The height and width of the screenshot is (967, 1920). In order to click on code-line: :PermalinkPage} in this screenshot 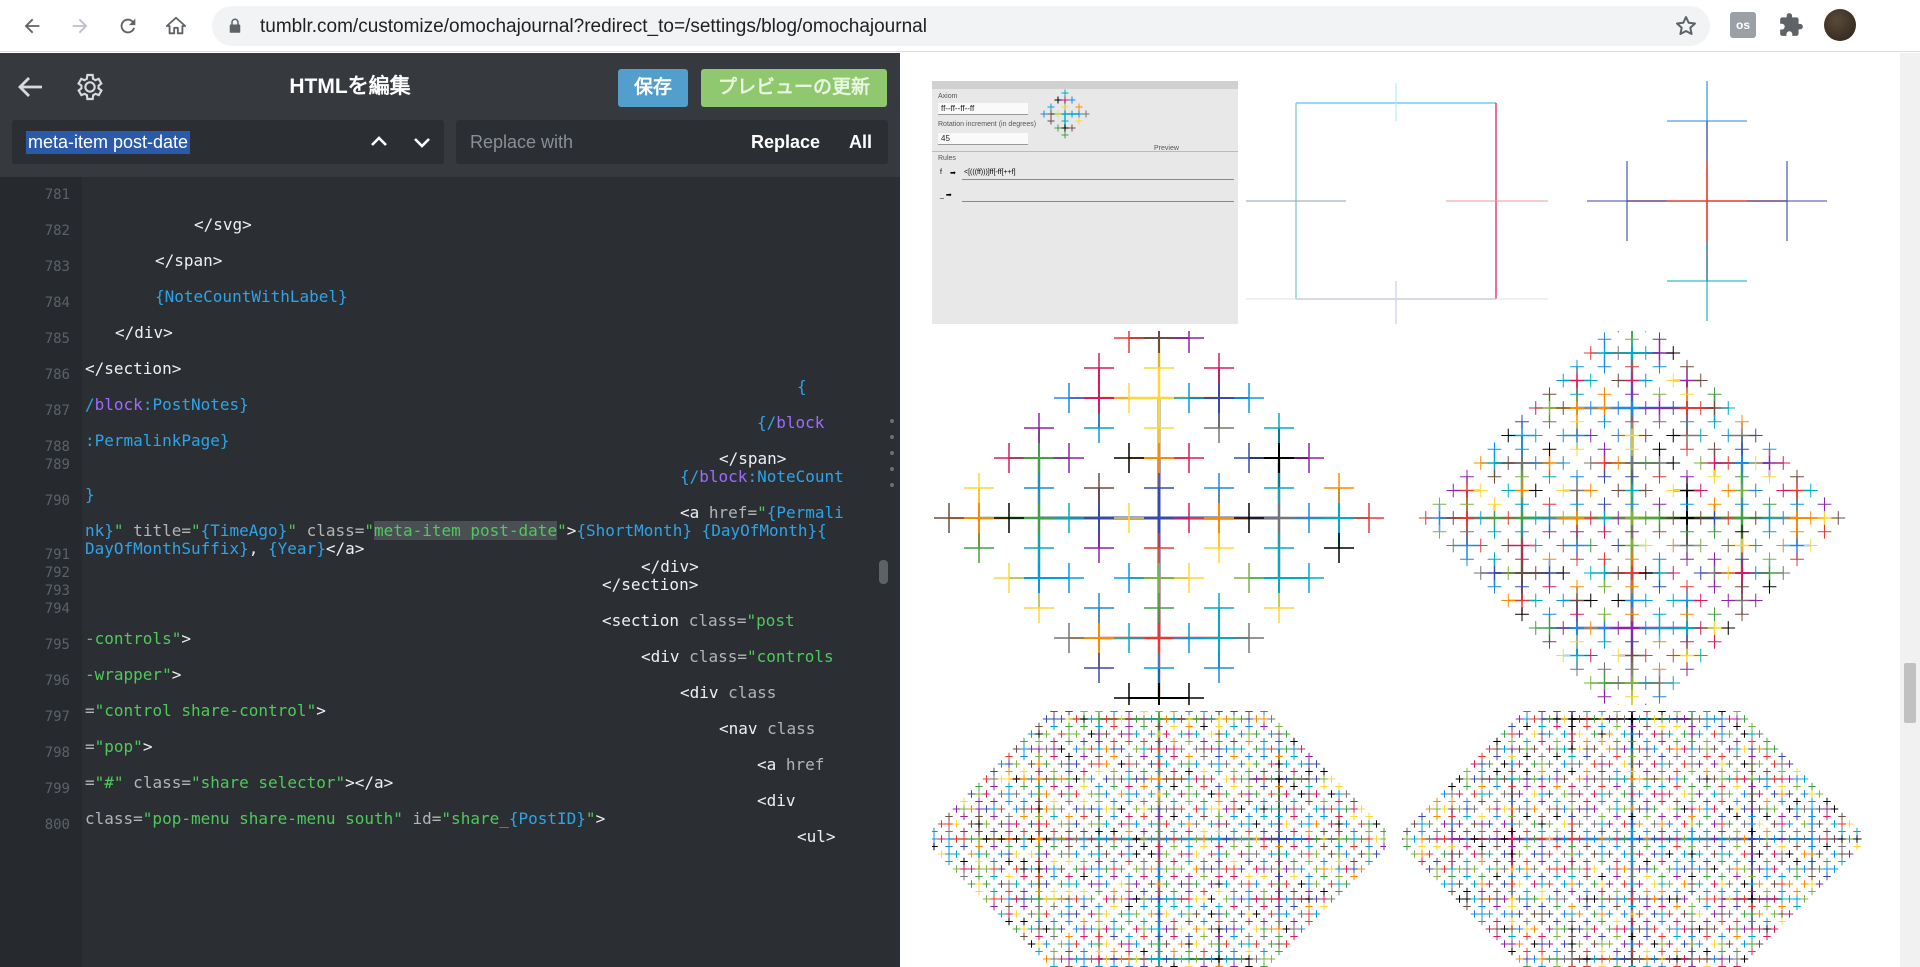, I will do `click(157, 440)`.